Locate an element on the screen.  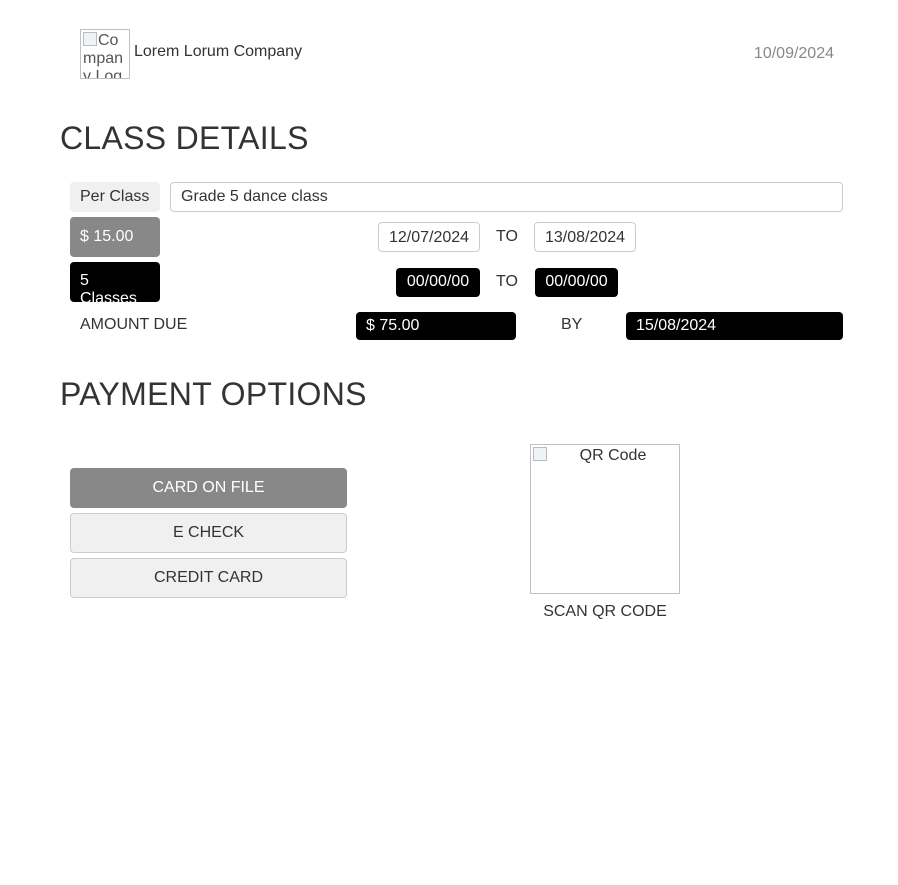
header-date: 10/09/2024 is located at coordinates (793, 53).